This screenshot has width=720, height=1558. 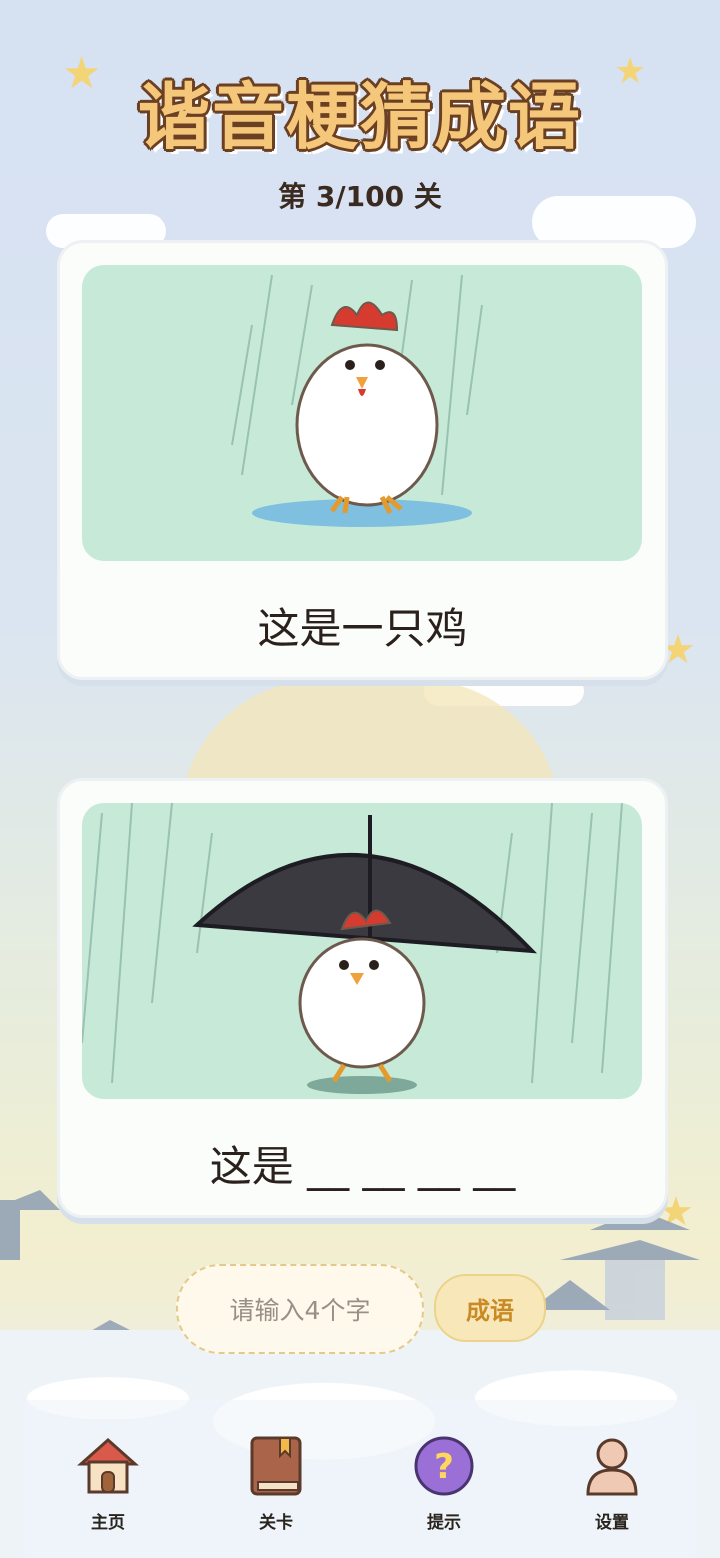 What do you see at coordinates (362, 628) in the screenshot?
I see `clue-caption: 这是一只鸡` at bounding box center [362, 628].